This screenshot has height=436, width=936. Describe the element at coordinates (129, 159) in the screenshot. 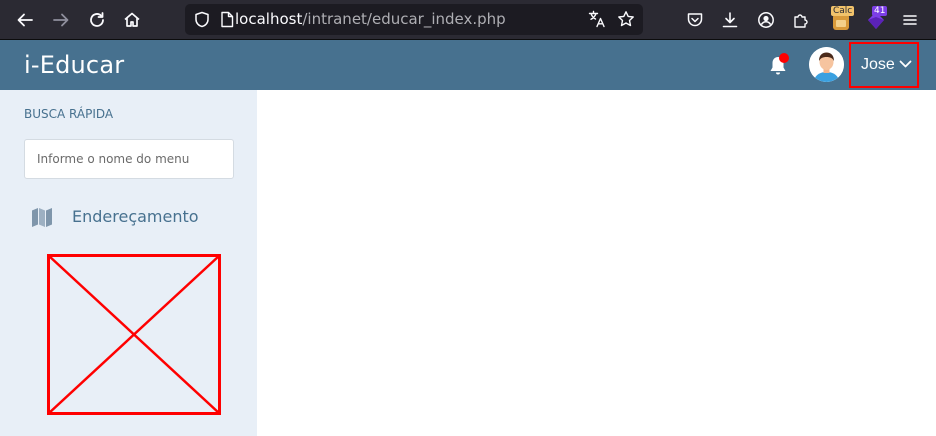

I see `menu-search-input` at that location.